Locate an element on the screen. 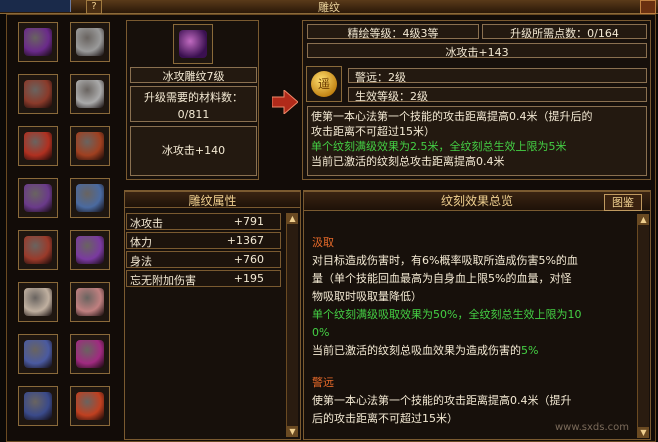 This screenshot has height=442, width=658. fire-gem-icon is located at coordinates (90, 406).